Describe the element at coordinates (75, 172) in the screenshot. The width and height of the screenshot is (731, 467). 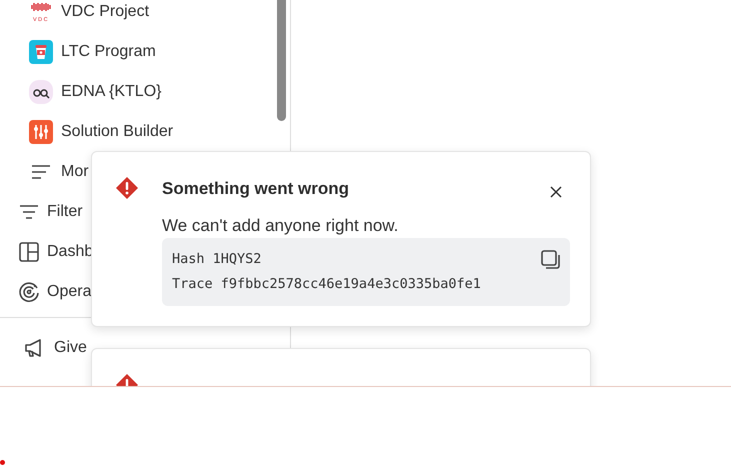
I see `sidebar-item-label: Mor` at that location.